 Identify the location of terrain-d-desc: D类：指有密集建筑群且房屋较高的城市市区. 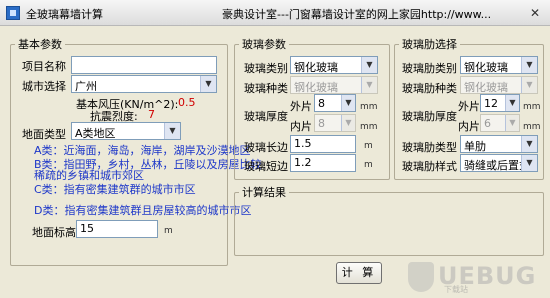
(143, 210).